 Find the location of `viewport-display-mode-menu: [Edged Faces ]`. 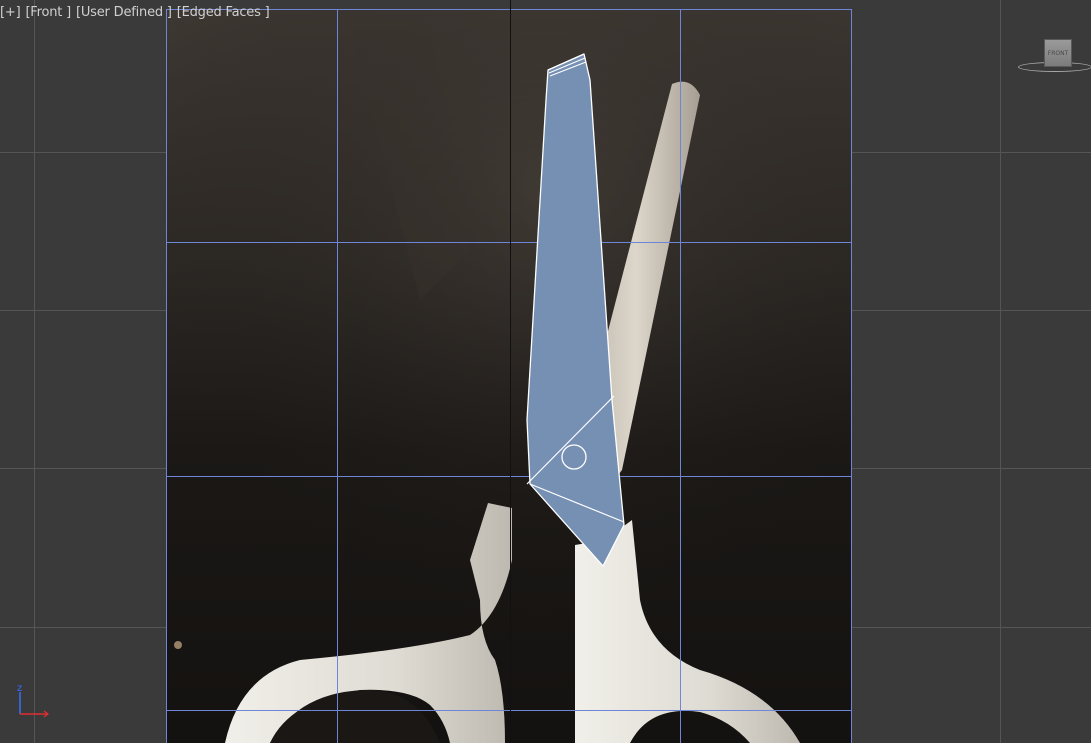

viewport-display-mode-menu: [Edged Faces ] is located at coordinates (223, 12).